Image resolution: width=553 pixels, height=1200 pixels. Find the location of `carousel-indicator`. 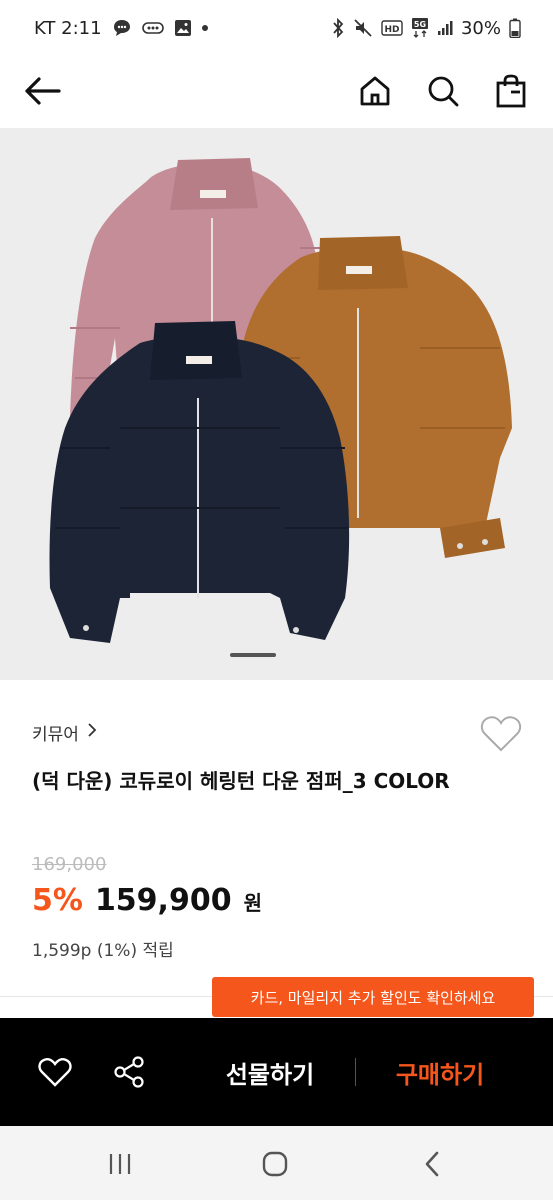

carousel-indicator is located at coordinates (253, 655).